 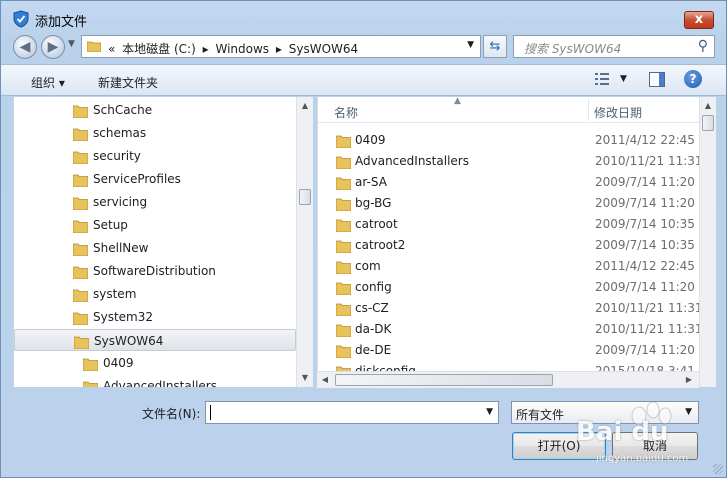 I want to click on tree-item: SoftwareDistribution, so click(x=155, y=271).